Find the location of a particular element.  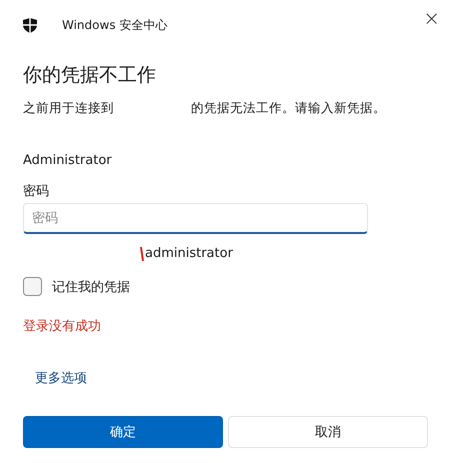

remember-label: 记住我的凭据 is located at coordinates (91, 287).